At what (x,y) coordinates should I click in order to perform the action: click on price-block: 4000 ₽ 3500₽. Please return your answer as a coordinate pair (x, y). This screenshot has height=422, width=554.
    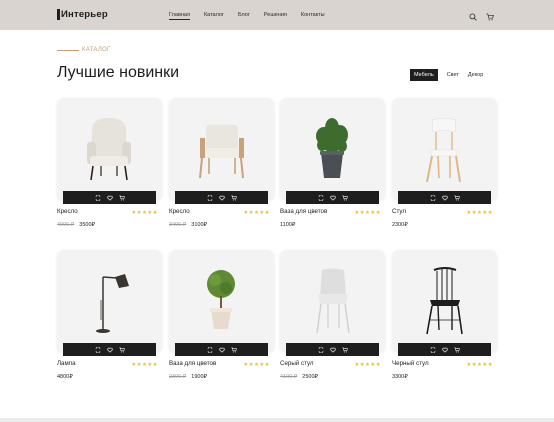
    Looking at the image, I should click on (76, 225).